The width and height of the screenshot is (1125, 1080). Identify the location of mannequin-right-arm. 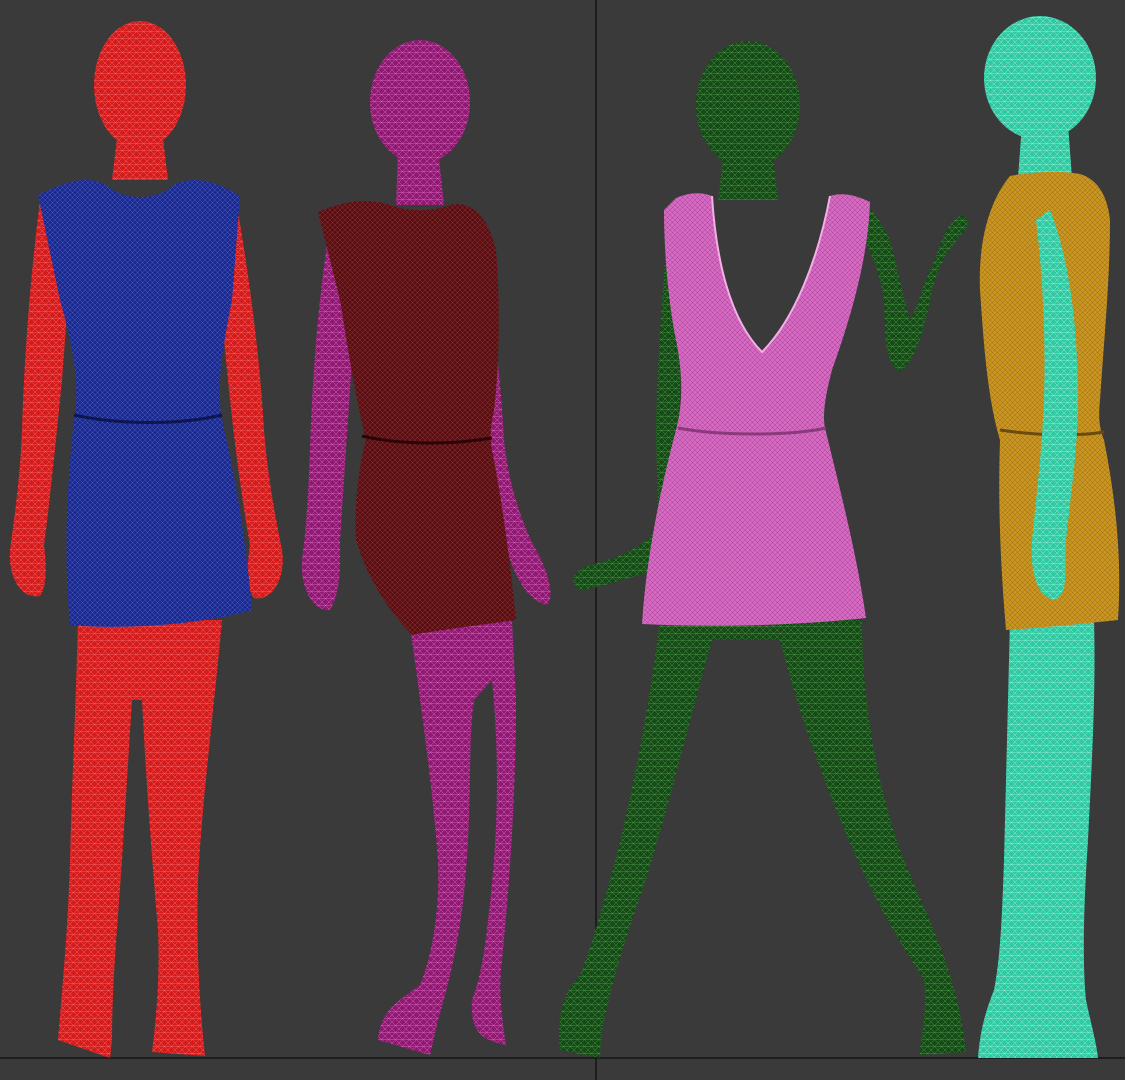
(910, 286).